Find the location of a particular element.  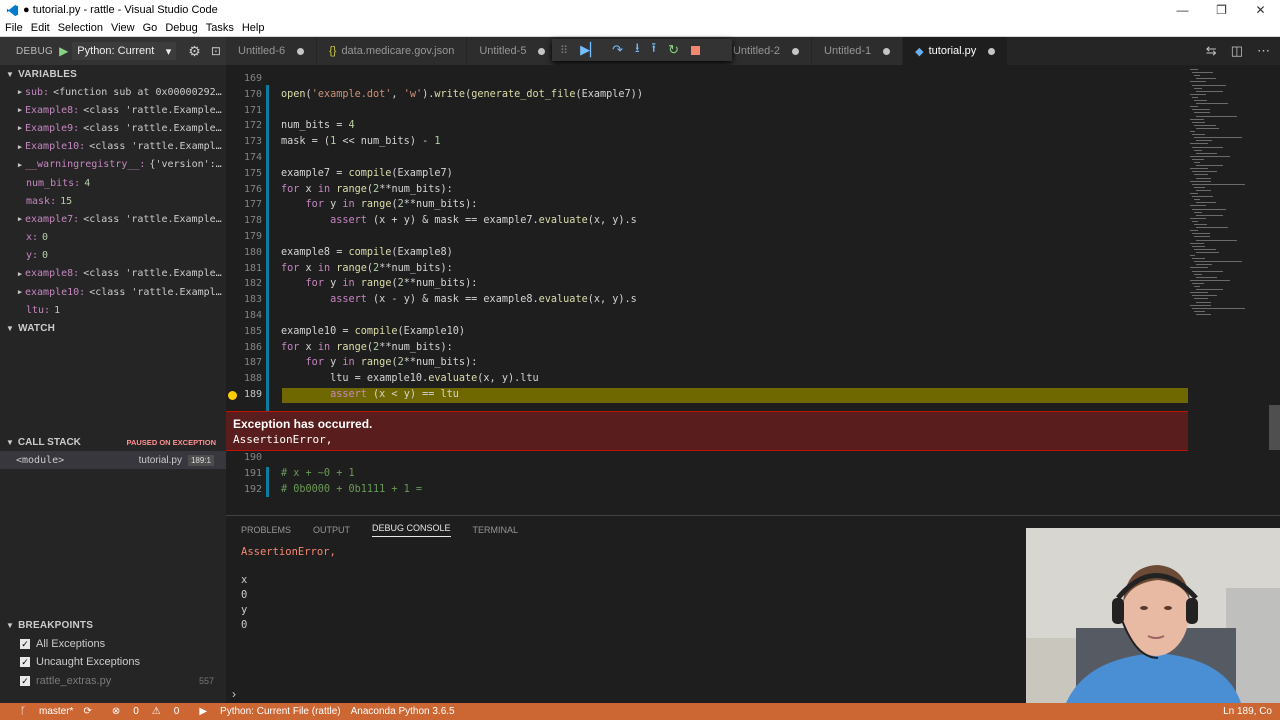

breakpoint-item: ✓ rattle_extras.py 557 is located at coordinates (113, 680).